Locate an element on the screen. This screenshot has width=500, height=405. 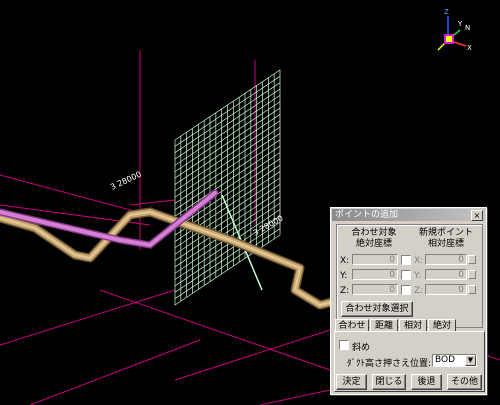
new-y-field: 0 is located at coordinates (446, 274).